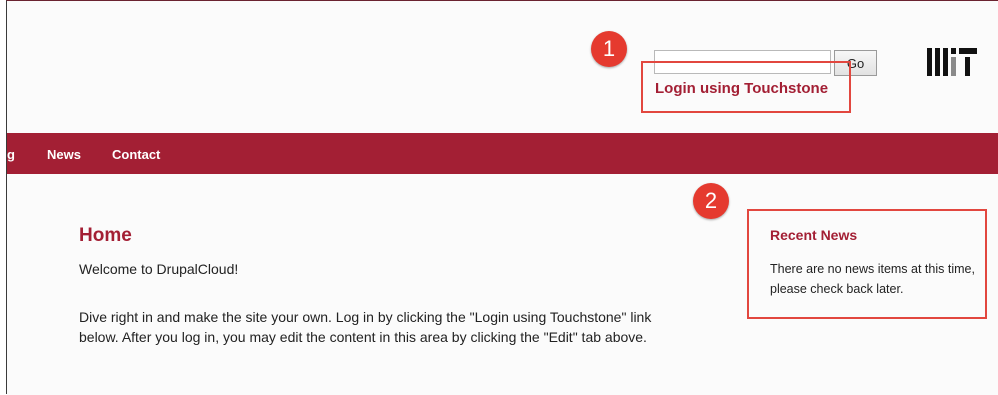  What do you see at coordinates (952, 62) in the screenshot?
I see `mit-logo-icon` at bounding box center [952, 62].